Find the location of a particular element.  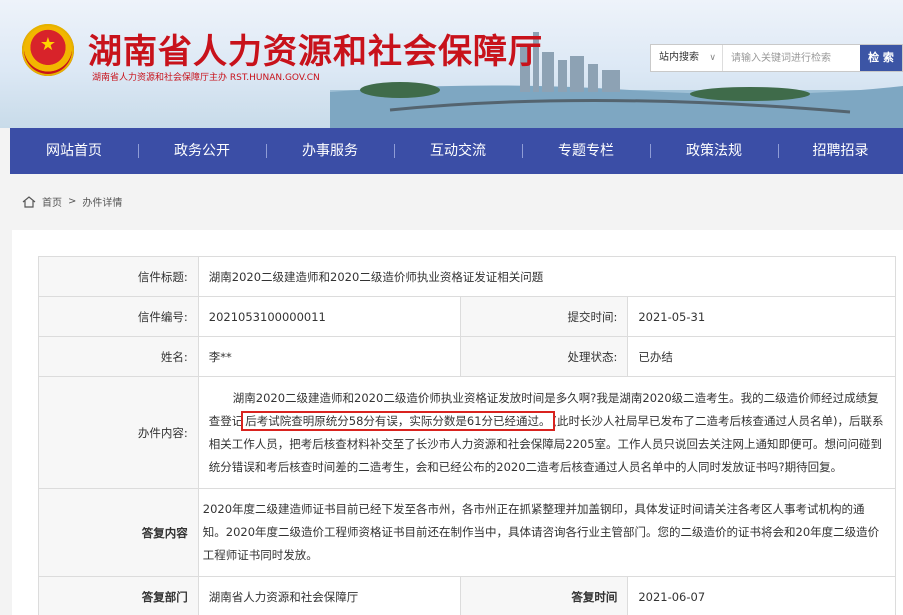

reply-dept: 湖南省人力资源和社会保障厅 is located at coordinates (329, 595).